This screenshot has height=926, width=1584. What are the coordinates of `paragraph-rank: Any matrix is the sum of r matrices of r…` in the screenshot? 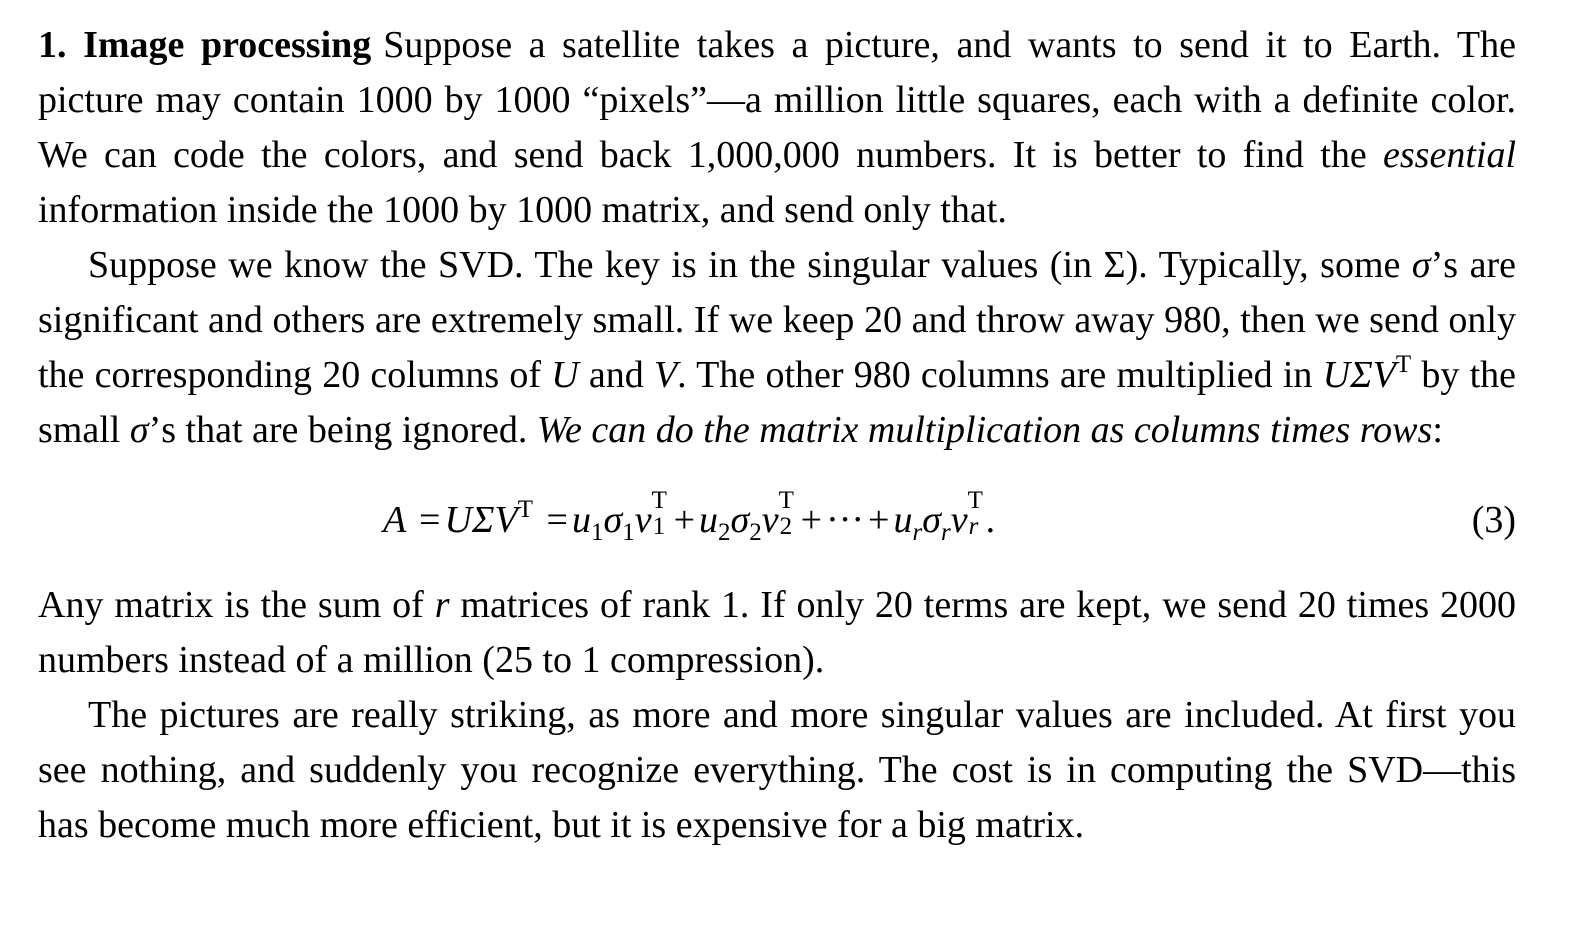 It's located at (777, 633).